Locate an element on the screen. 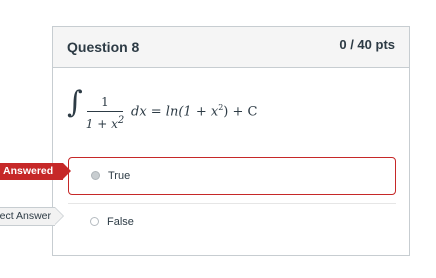 The width and height of the screenshot is (436, 278). question-points: 0 / 40 pts is located at coordinates (367, 44).